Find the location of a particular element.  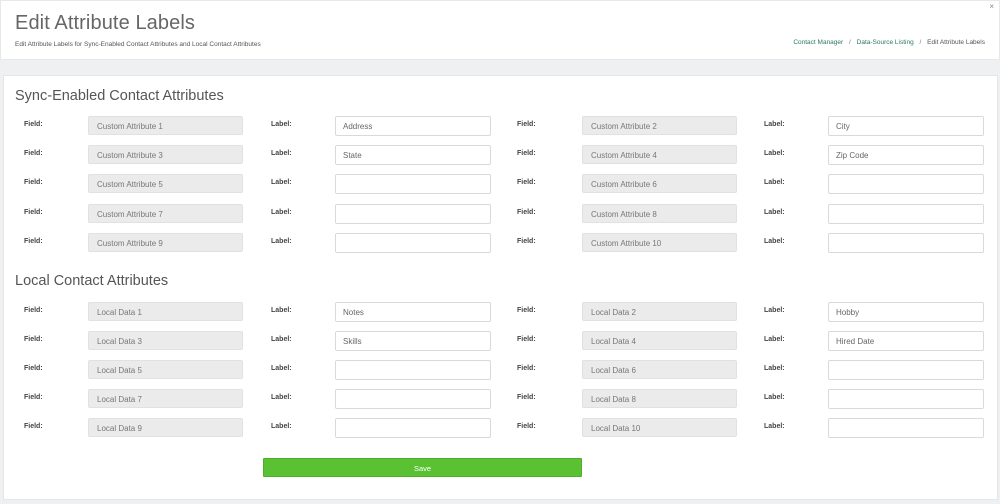

attribute-field-readonly: Custom Attribute 10 is located at coordinates (659, 242).